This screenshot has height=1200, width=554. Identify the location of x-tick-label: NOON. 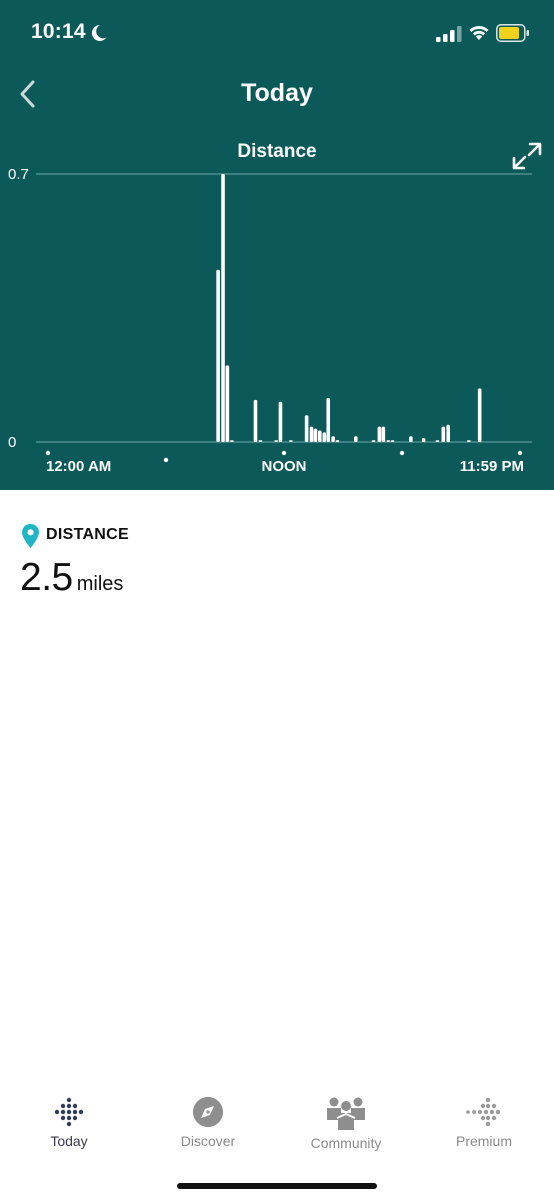
(284, 466).